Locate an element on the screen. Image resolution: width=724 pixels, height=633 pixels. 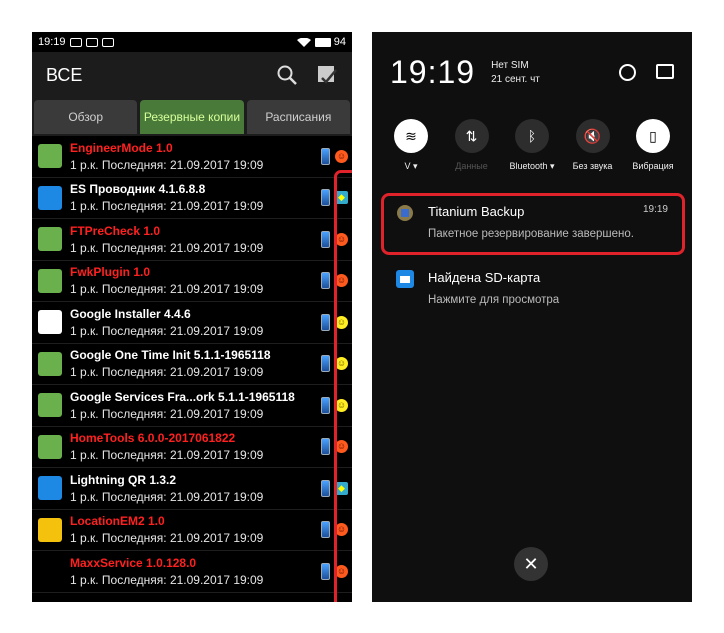
quick-tile-label: Данные is located at coordinates (471, 166).